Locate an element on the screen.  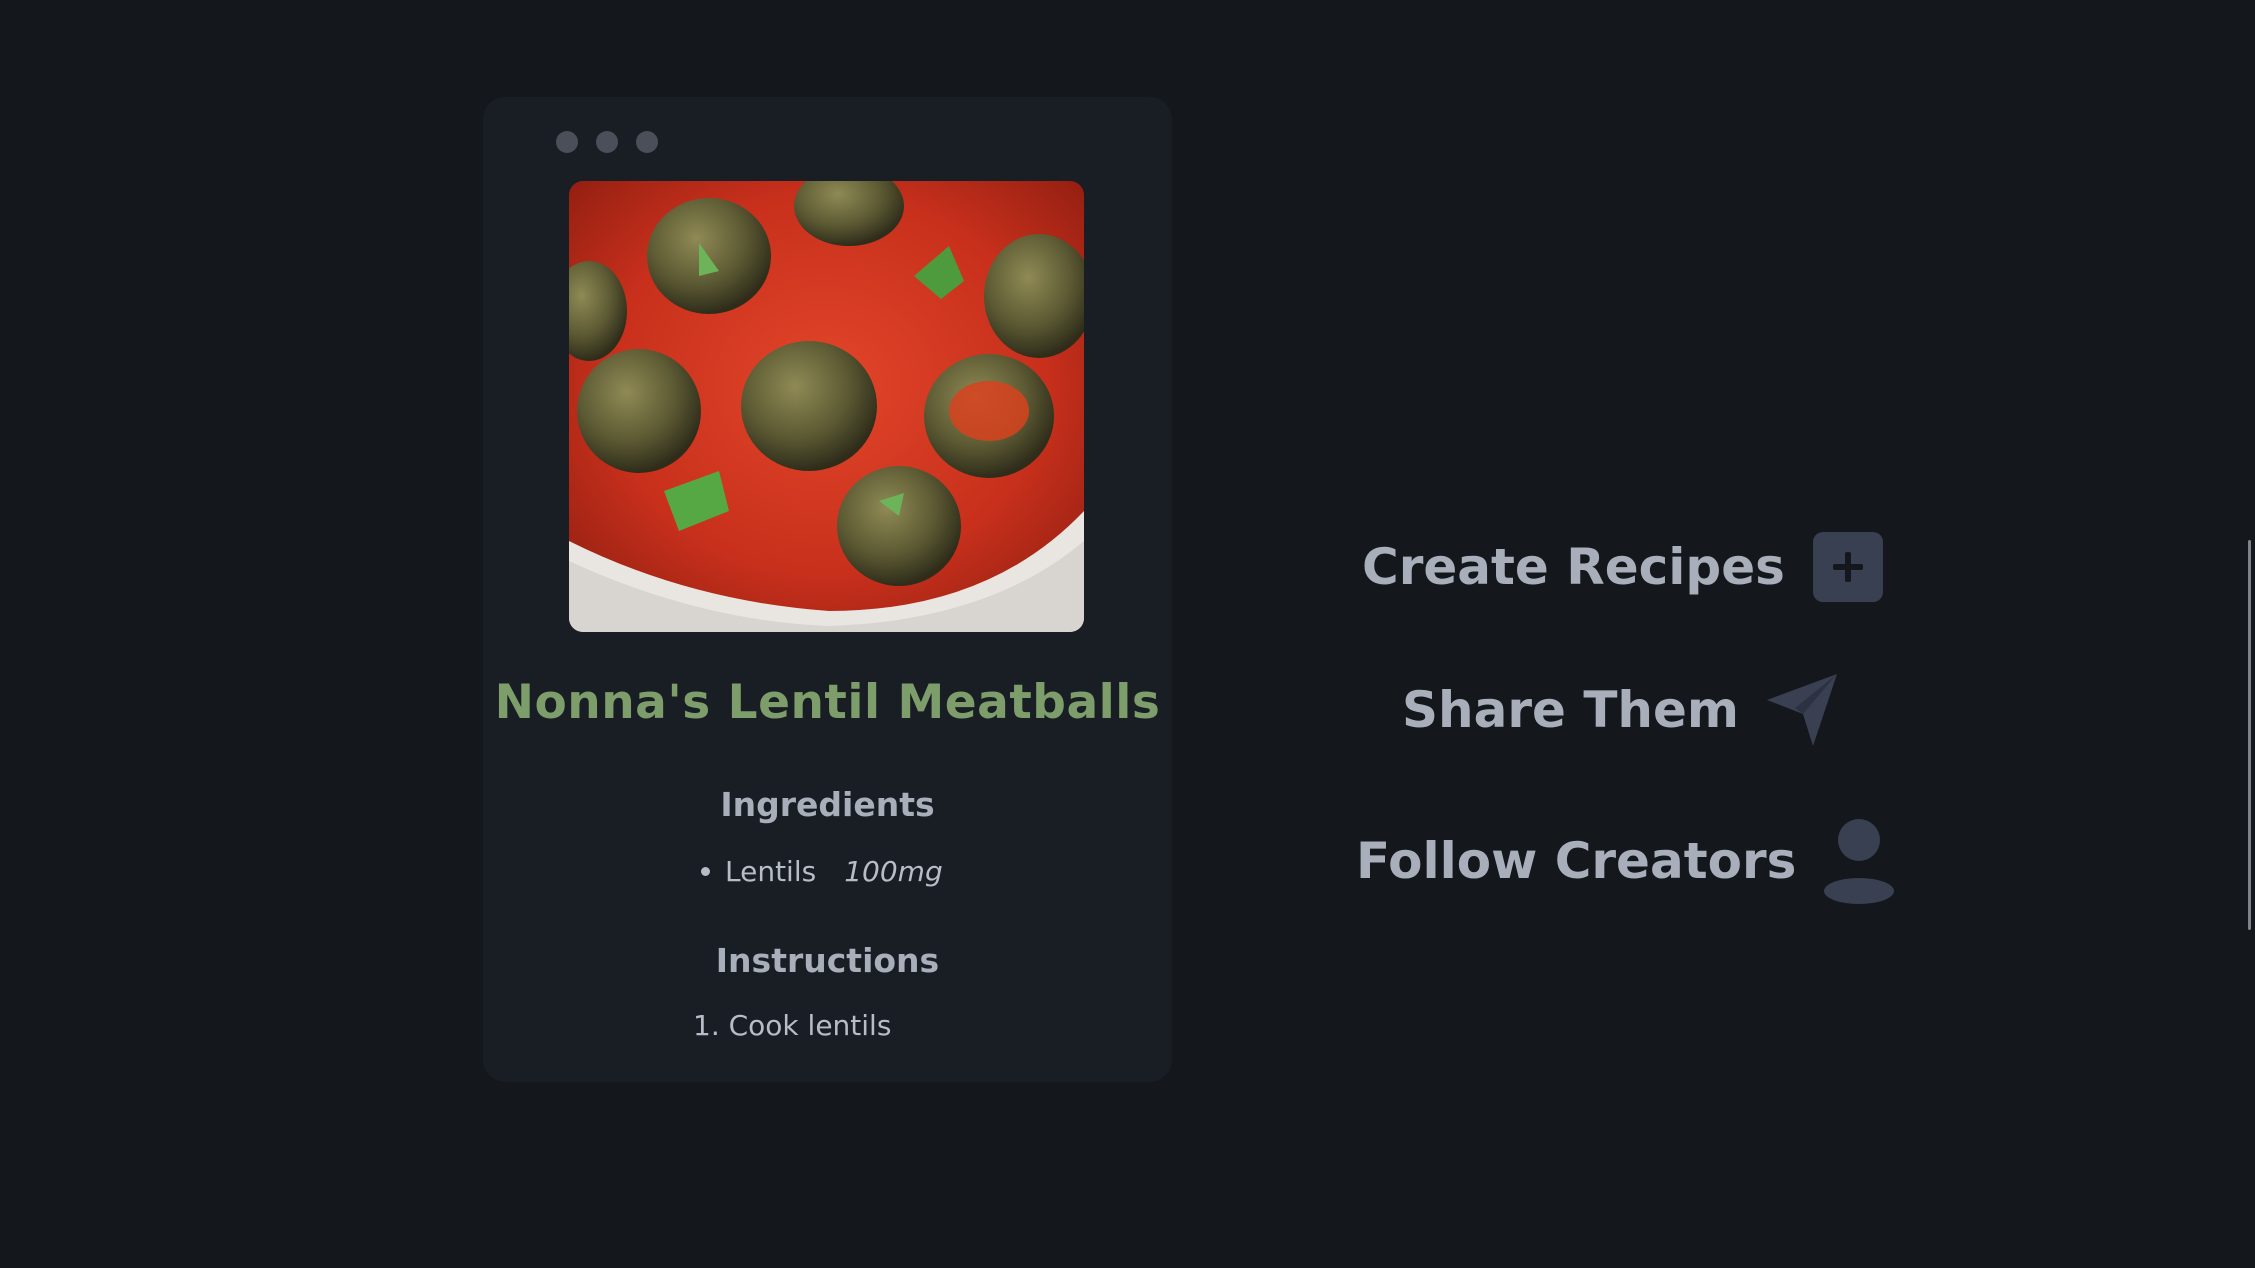
scrollbar is located at coordinates (2249, 735).